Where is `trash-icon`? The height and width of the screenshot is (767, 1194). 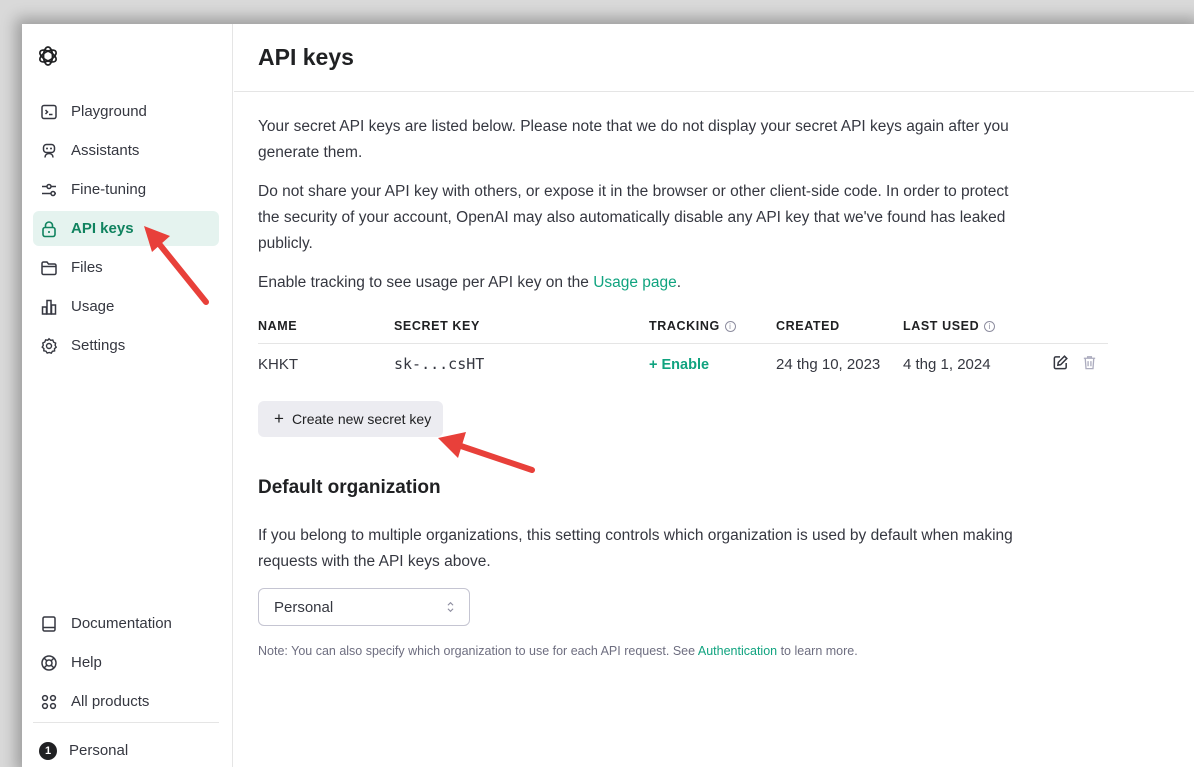
trash-icon is located at coordinates (1089, 364).